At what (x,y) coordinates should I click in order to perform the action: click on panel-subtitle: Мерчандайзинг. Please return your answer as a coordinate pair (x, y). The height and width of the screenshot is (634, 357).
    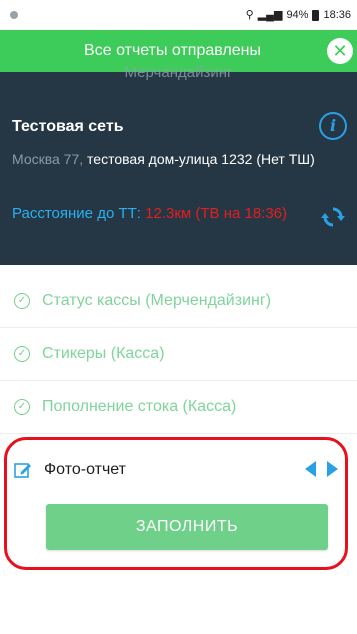
    Looking at the image, I should click on (178, 72).